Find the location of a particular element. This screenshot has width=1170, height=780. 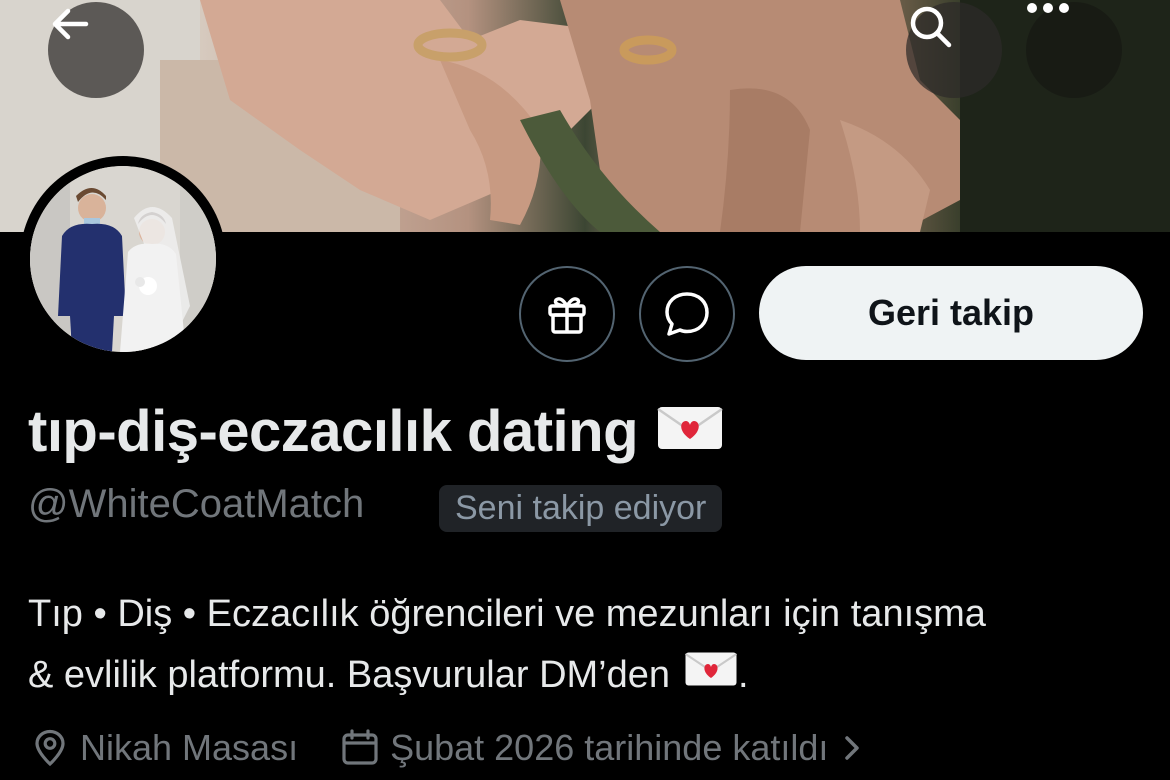

arrow-left-icon is located at coordinates (70, 24).